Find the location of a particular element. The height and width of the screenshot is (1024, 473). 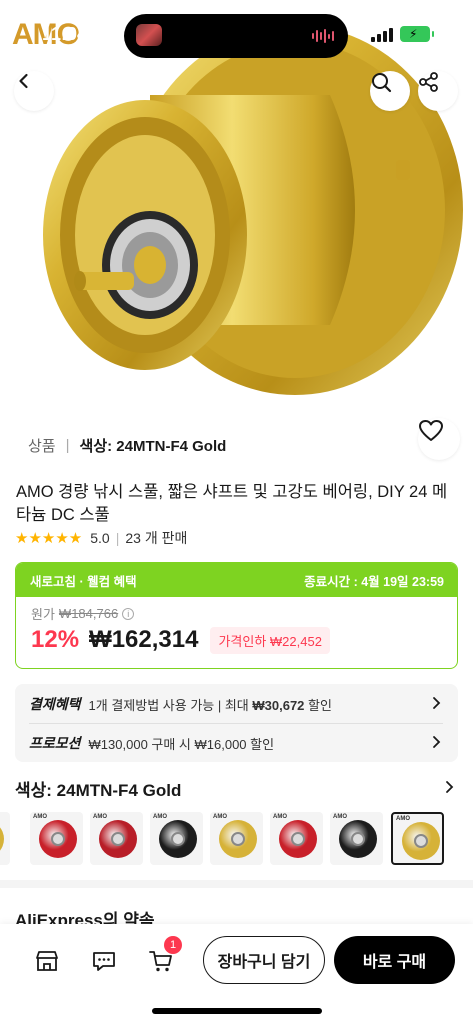

store-button is located at coordinates (47, 961).